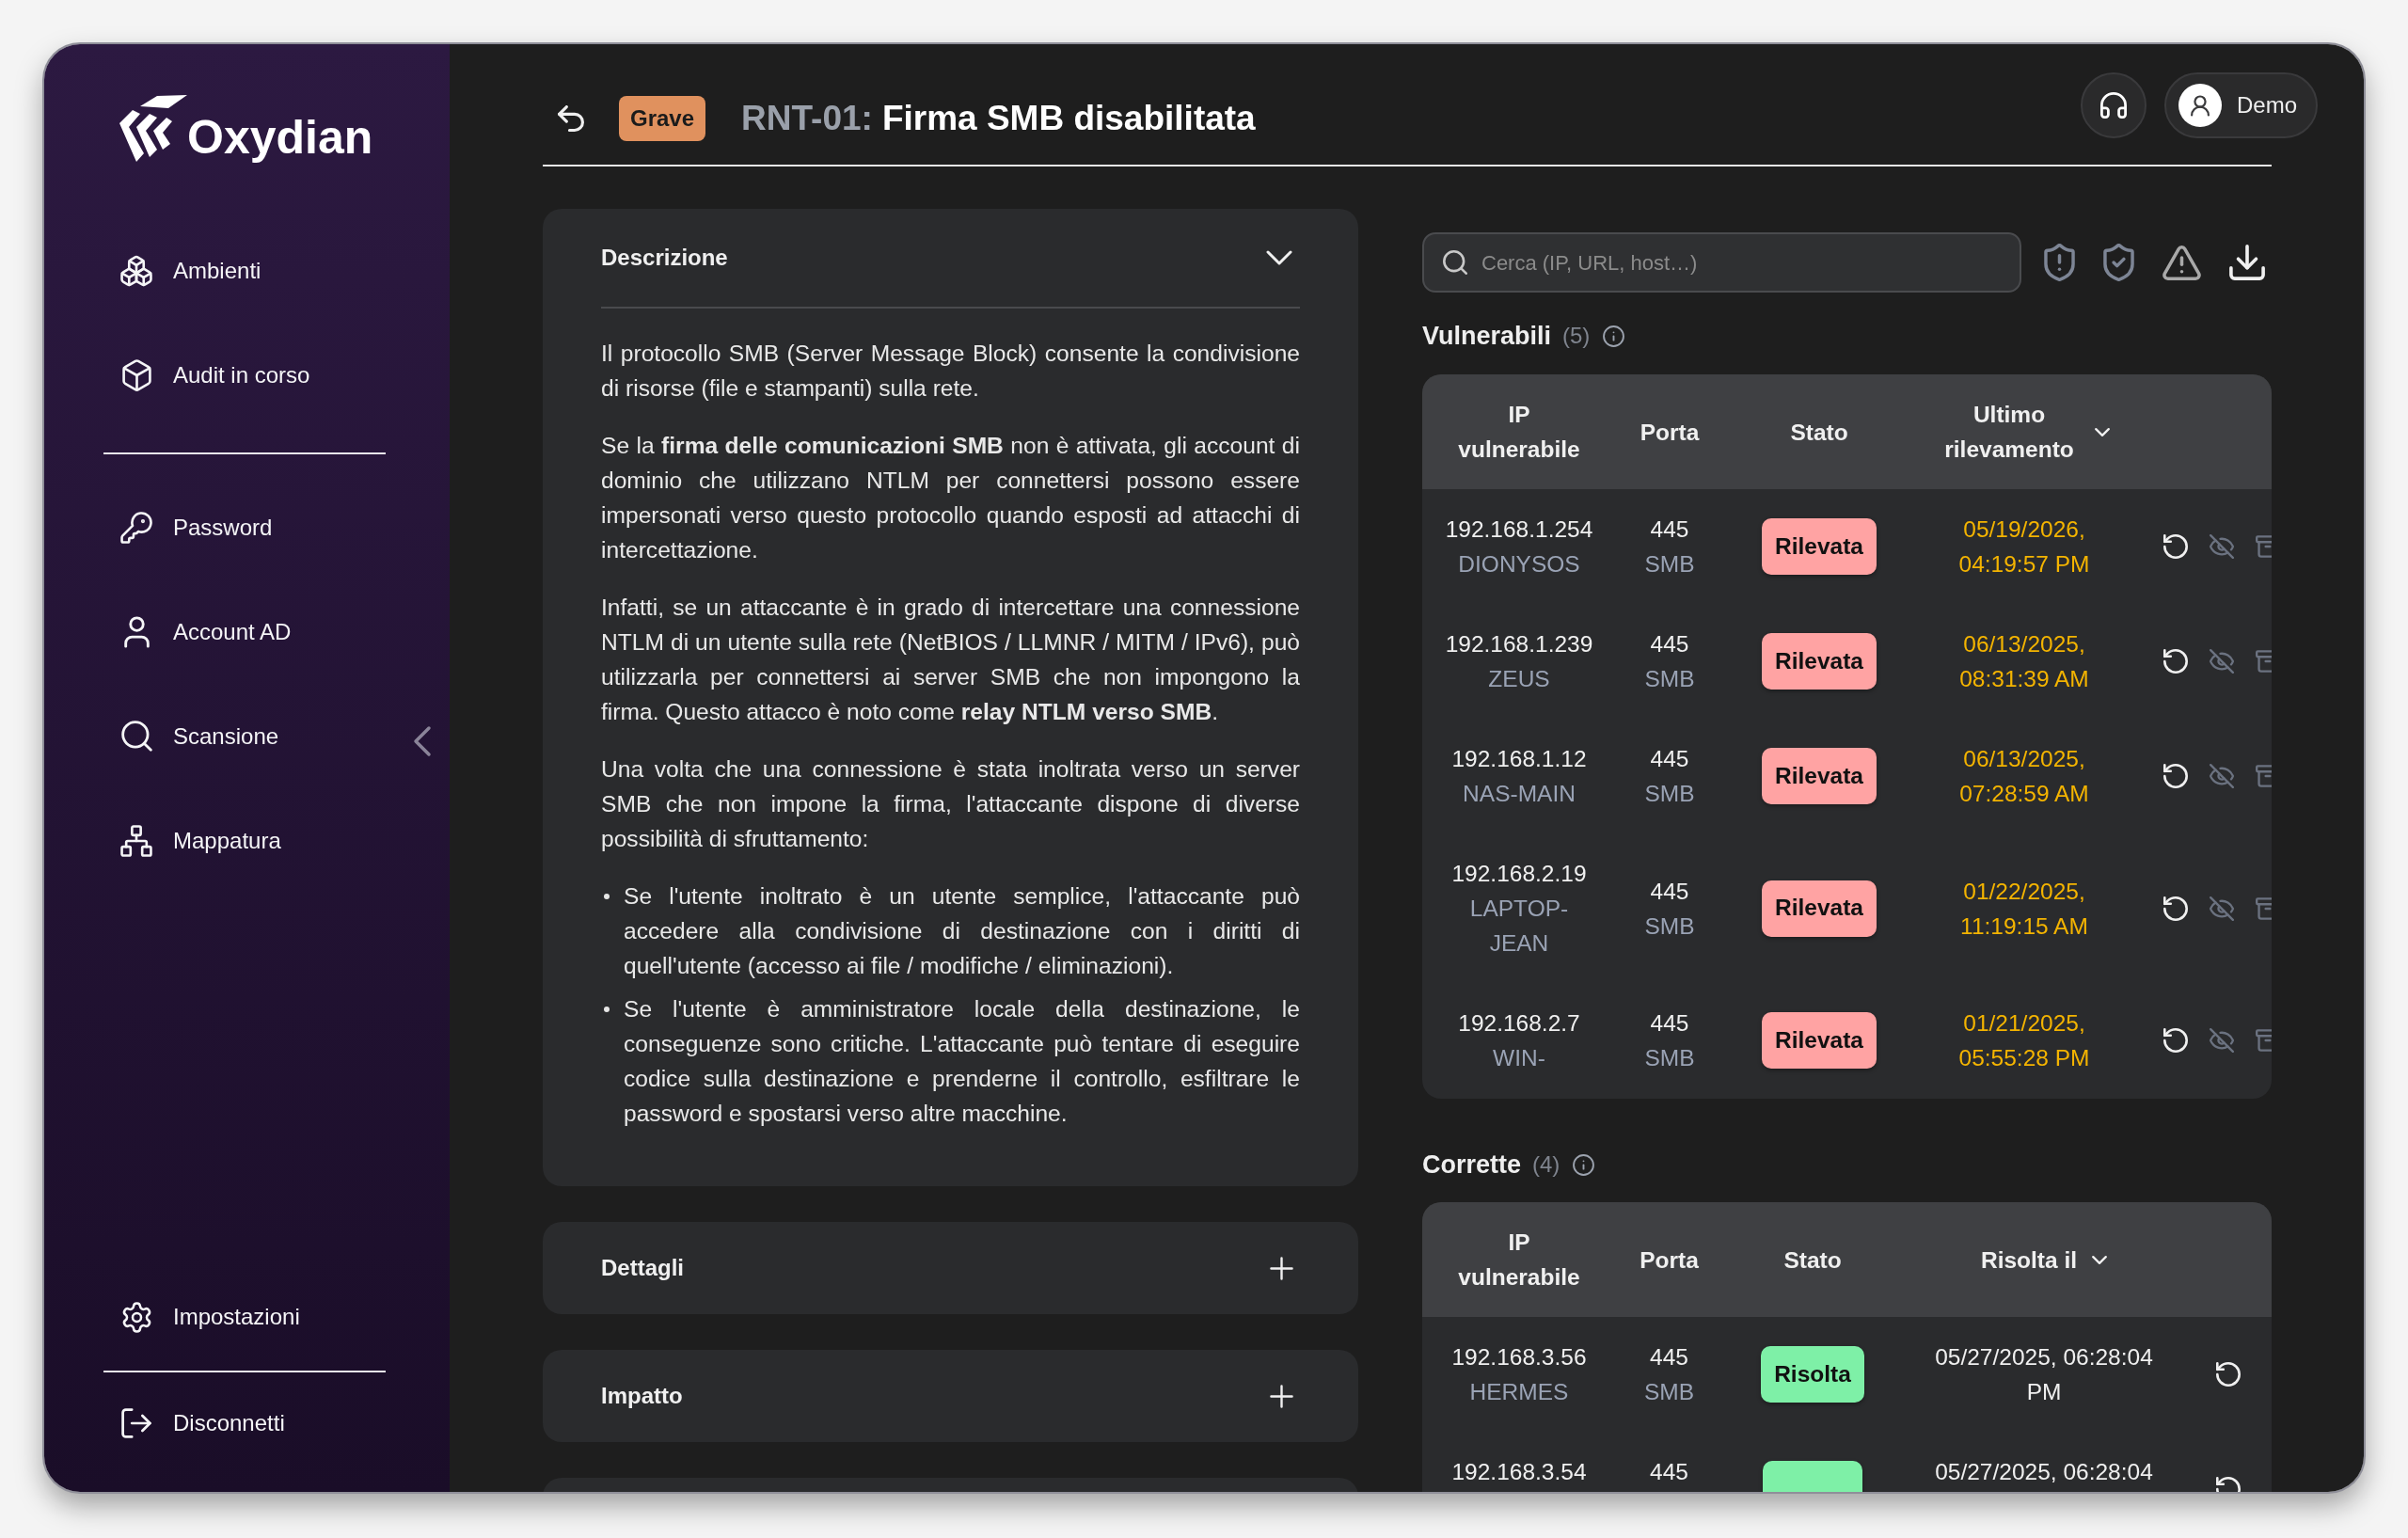  What do you see at coordinates (2200, 106) in the screenshot?
I see `avatar-icon` at bounding box center [2200, 106].